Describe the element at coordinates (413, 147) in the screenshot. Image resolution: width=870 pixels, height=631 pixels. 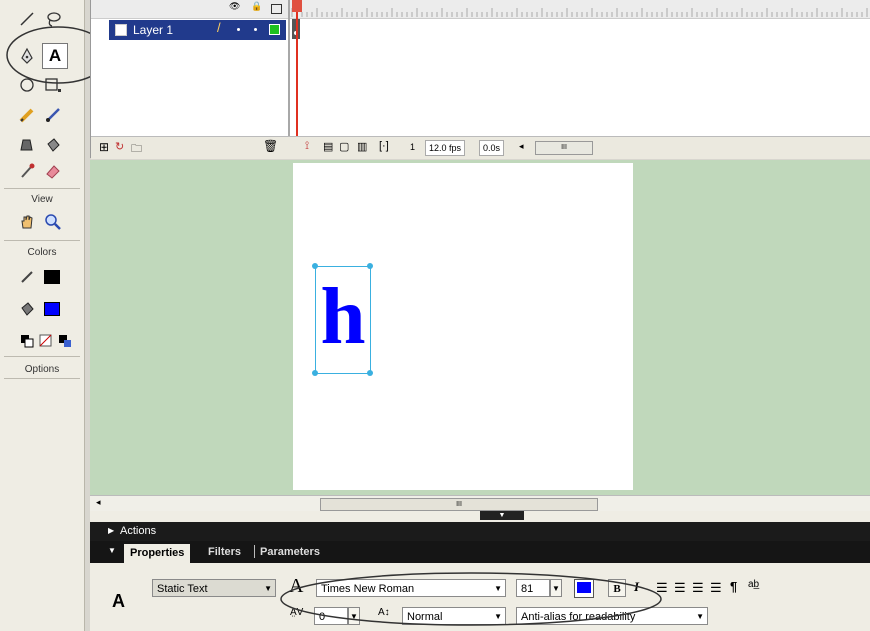
I see `current-frame: 1` at that location.